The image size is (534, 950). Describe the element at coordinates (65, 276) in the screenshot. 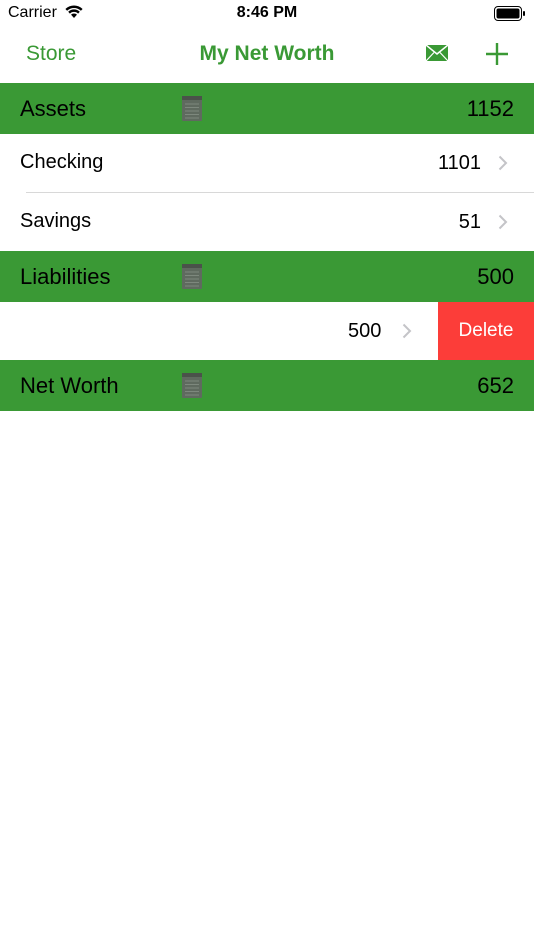

I see `section-label: Liabilities` at that location.